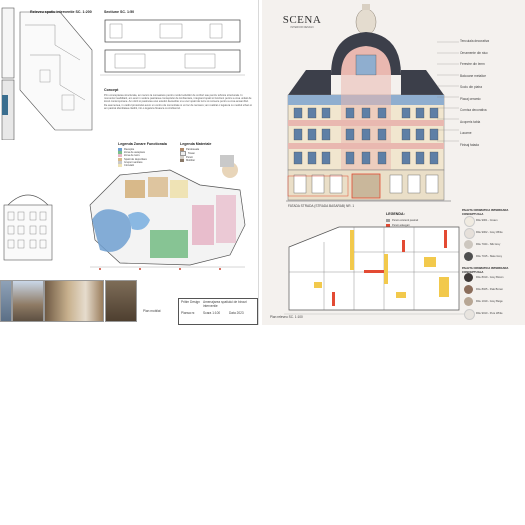 The image size is (525, 525). I want to click on titleblock-text: Data 2023, so click(236, 313).